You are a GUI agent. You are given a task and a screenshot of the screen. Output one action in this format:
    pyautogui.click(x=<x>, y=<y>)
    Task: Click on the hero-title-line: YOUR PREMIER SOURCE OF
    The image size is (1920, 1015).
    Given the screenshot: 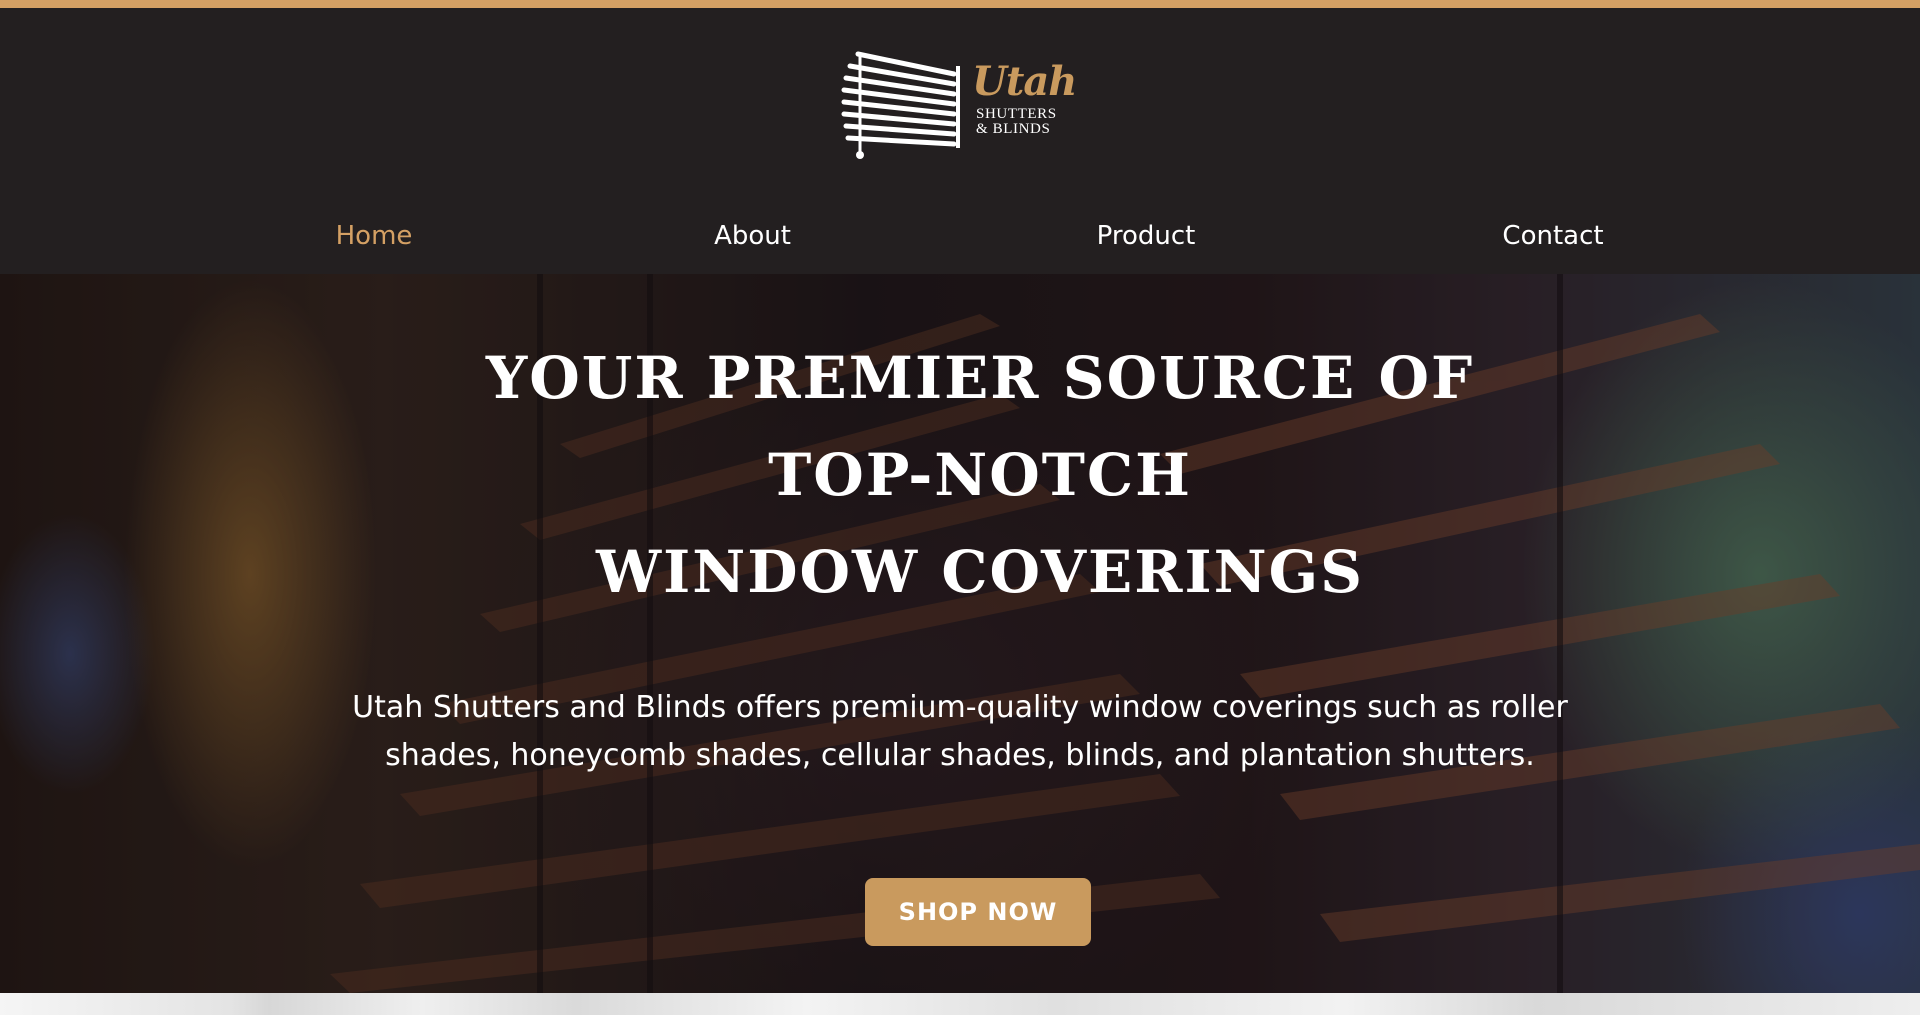 What is the action you would take?
    pyautogui.click(x=980, y=378)
    